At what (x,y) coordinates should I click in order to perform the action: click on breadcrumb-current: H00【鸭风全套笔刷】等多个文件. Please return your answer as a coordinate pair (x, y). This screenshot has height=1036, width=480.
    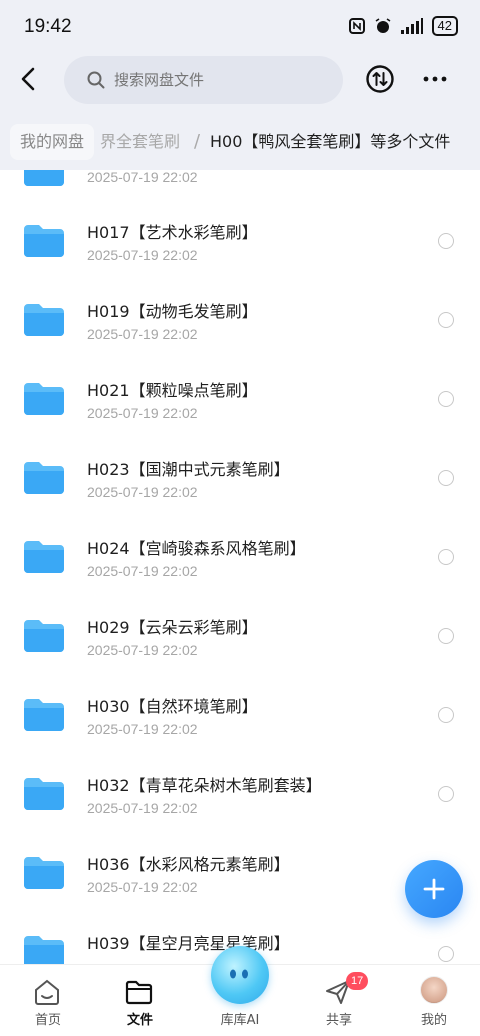
    Looking at the image, I should click on (330, 141).